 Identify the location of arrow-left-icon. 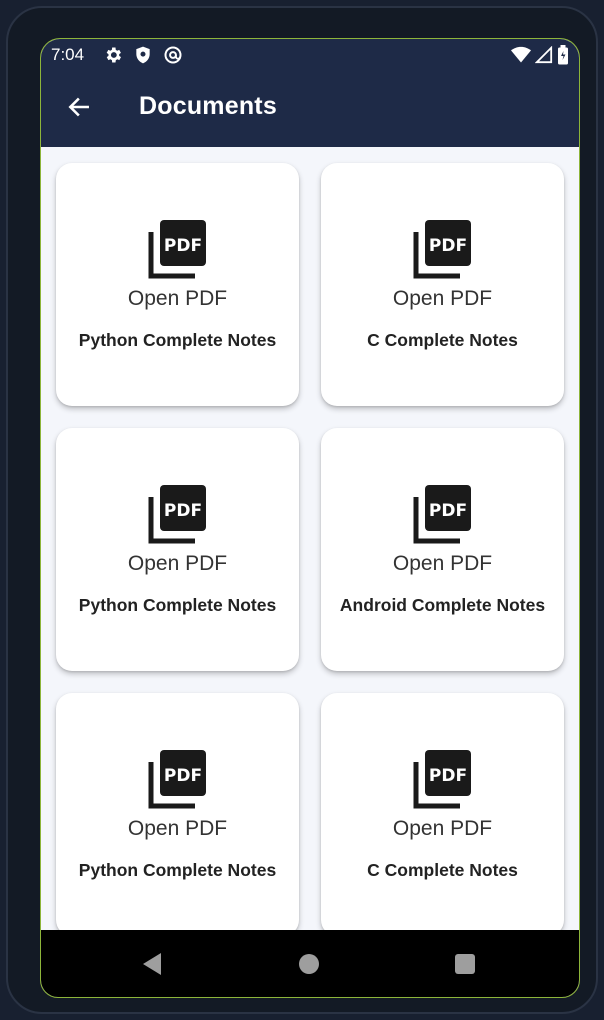
(78, 107).